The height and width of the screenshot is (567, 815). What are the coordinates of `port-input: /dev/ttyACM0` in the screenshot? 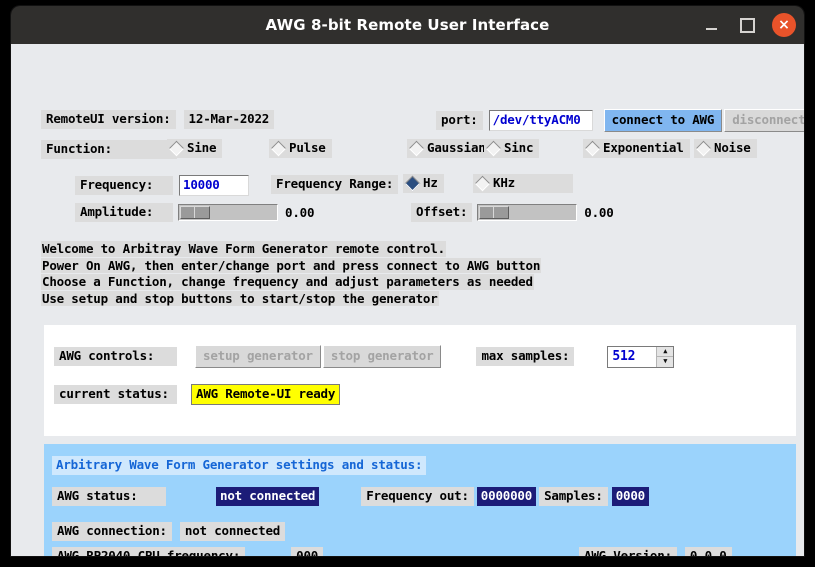 It's located at (540, 120).